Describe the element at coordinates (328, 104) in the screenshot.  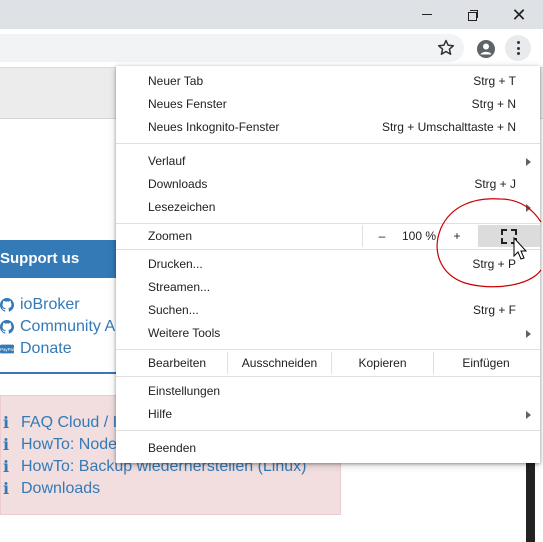
I see `menu-item-new-window: Neues Fenster Strg + N` at that location.